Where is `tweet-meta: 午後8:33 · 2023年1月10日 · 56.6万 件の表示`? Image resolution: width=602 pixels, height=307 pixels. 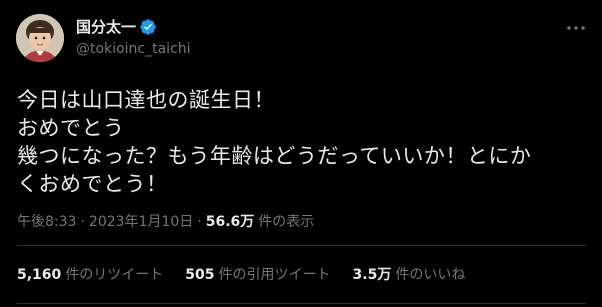 tweet-meta: 午後8:33 · 2023年1月10日 · 56.6万 件の表示 is located at coordinates (165, 222).